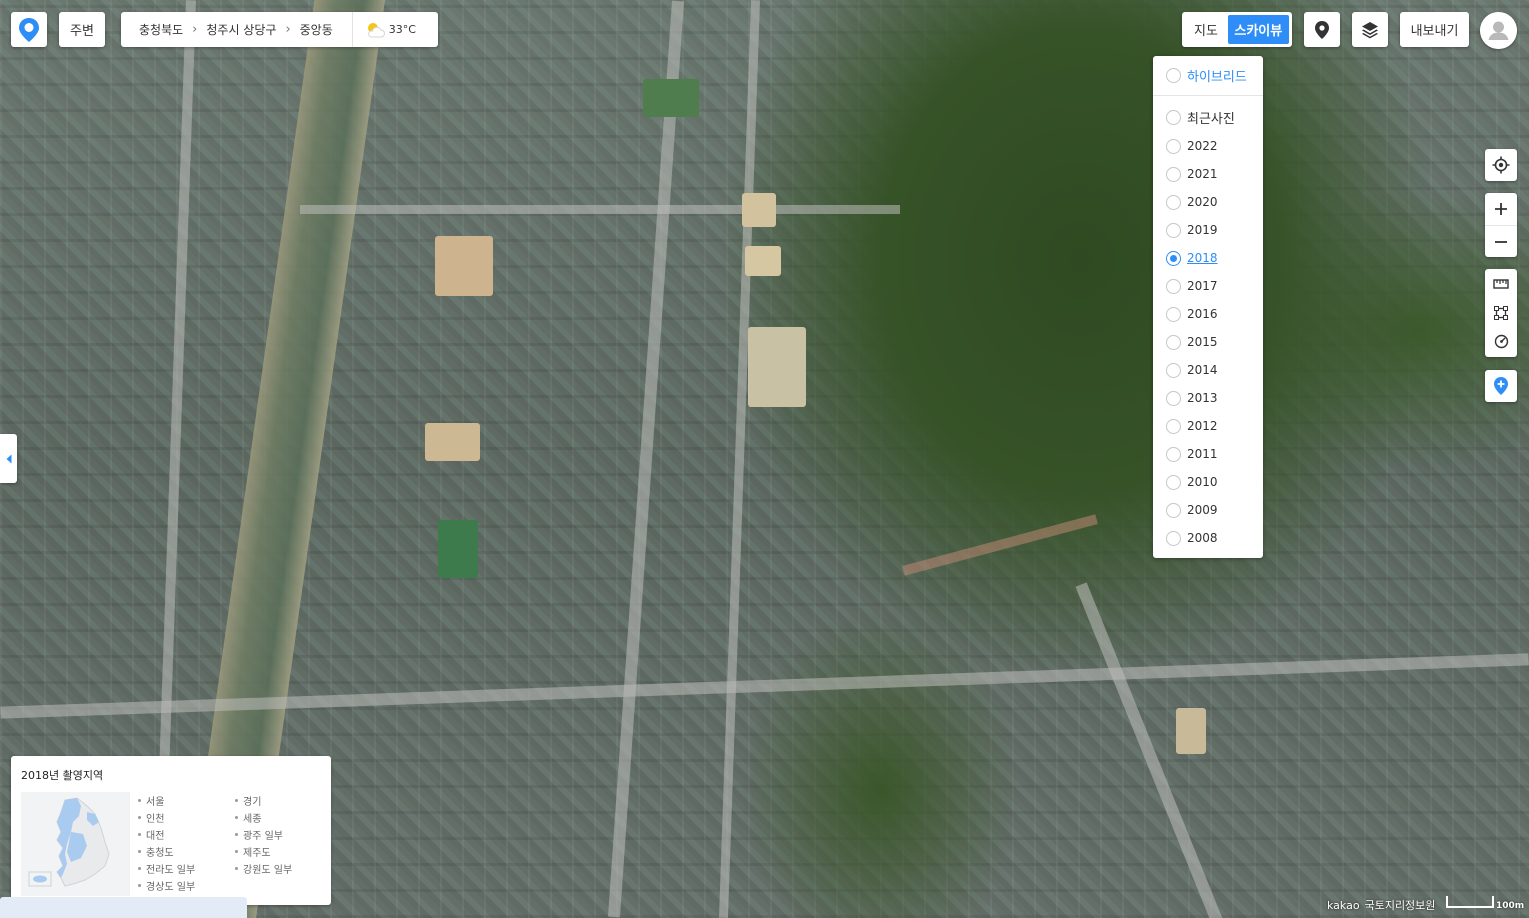 The width and height of the screenshot is (1529, 918). What do you see at coordinates (1208, 114) in the screenshot?
I see `year-option-recent: 최근사진` at bounding box center [1208, 114].